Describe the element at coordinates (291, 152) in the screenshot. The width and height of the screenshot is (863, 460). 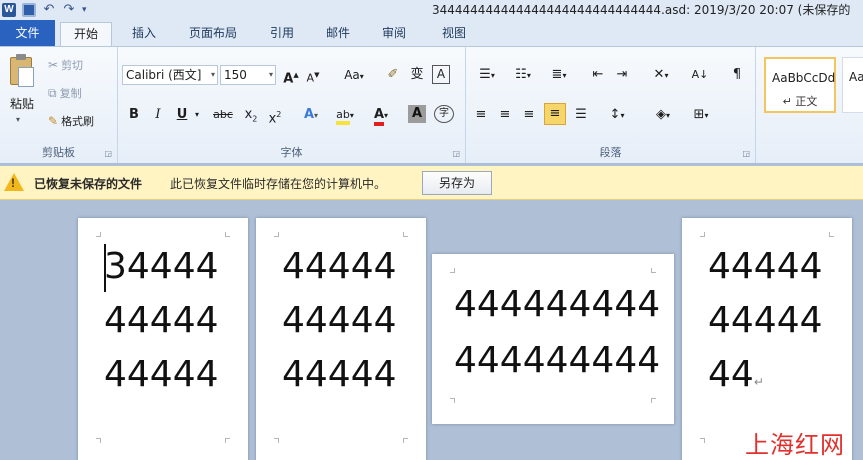
I see `font-group-label: 字体` at that location.